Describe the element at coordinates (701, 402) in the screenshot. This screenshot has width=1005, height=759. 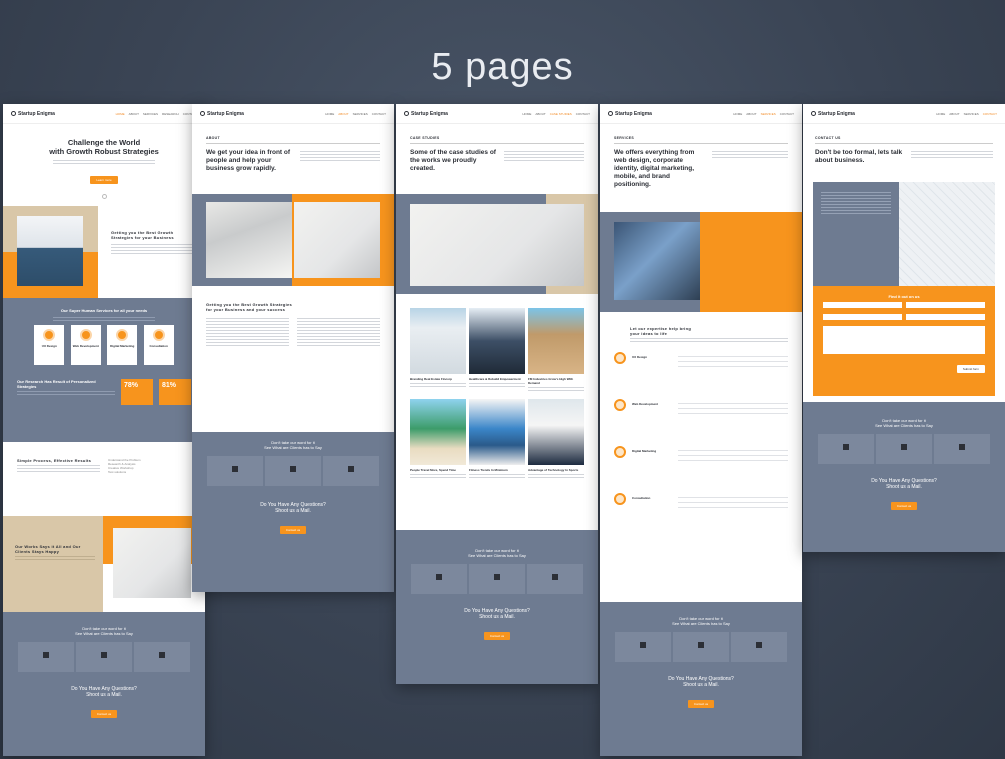
I see `service-row: Web Development` at that location.